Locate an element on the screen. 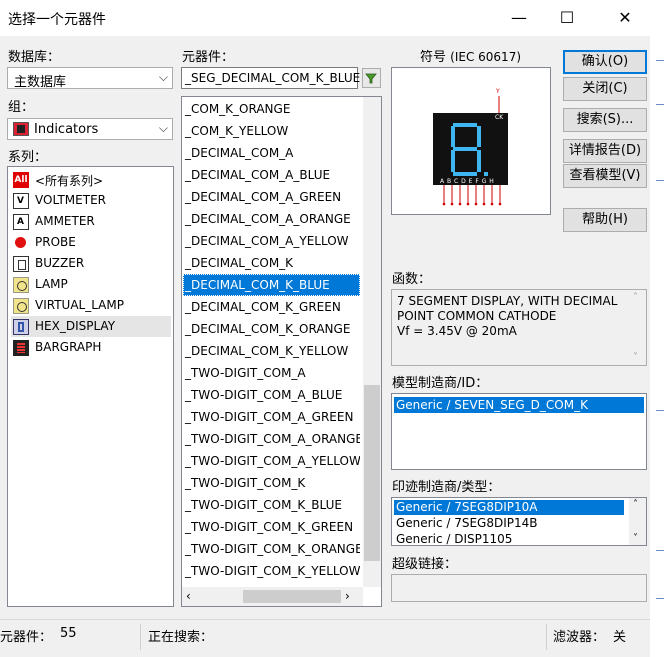 This screenshot has height=657, width=664. component-list-item: _DECIMAL_COM_K_ORANGE is located at coordinates (271, 329).